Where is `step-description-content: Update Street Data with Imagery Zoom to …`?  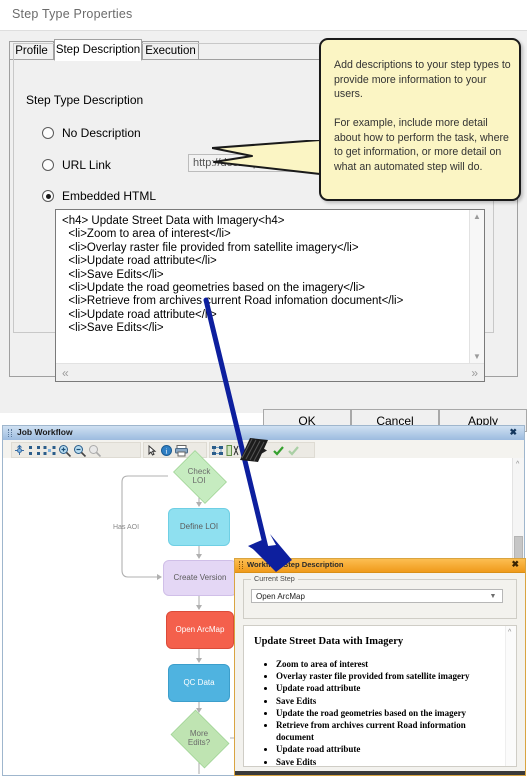
step-description-content: Update Street Data with Imagery Zoom to … is located at coordinates (380, 696).